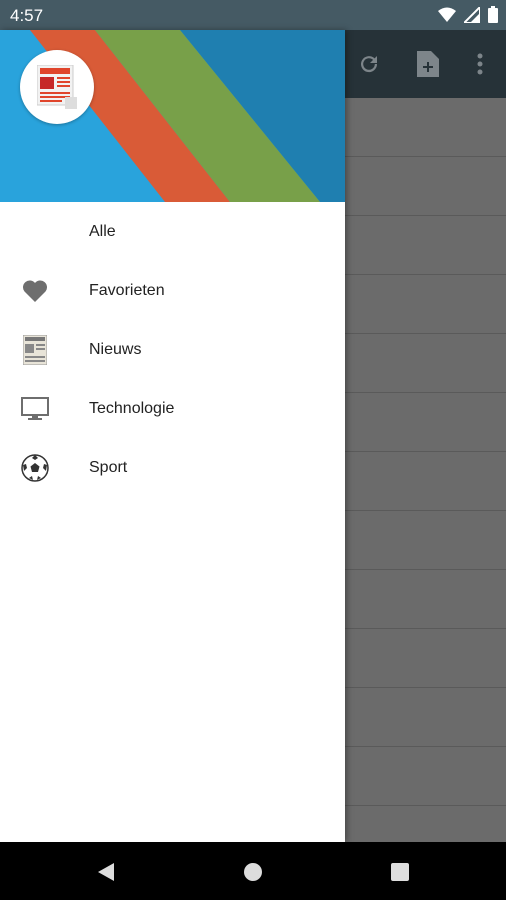 This screenshot has height=900, width=506. What do you see at coordinates (172, 116) in the screenshot?
I see `drawer-header` at bounding box center [172, 116].